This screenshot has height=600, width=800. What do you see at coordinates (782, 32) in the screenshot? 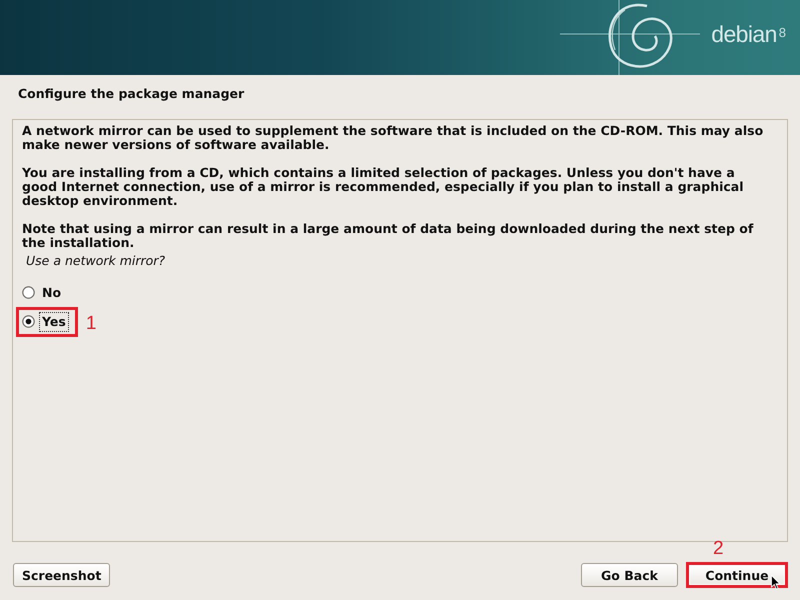
I see `version-number: 8` at bounding box center [782, 32].